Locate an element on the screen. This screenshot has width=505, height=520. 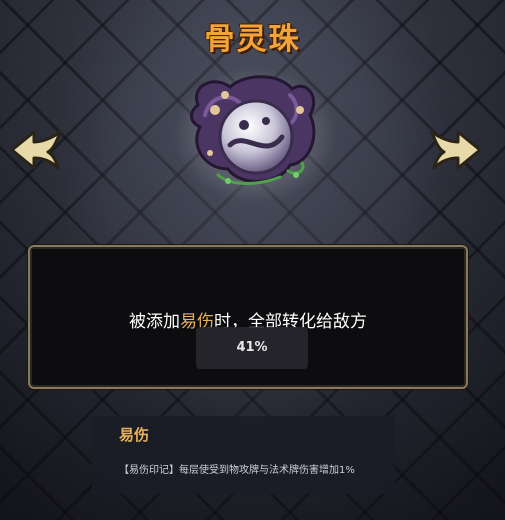
progress-indicator: 41% is located at coordinates (252, 348).